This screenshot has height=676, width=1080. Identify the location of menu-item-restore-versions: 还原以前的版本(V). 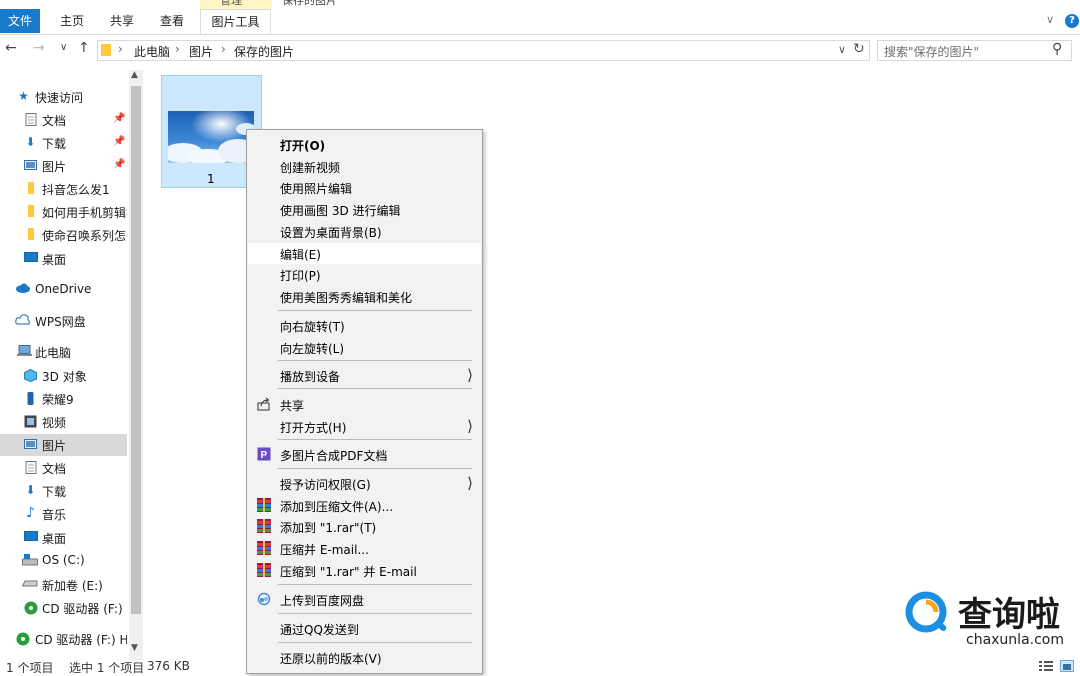
(364, 657).